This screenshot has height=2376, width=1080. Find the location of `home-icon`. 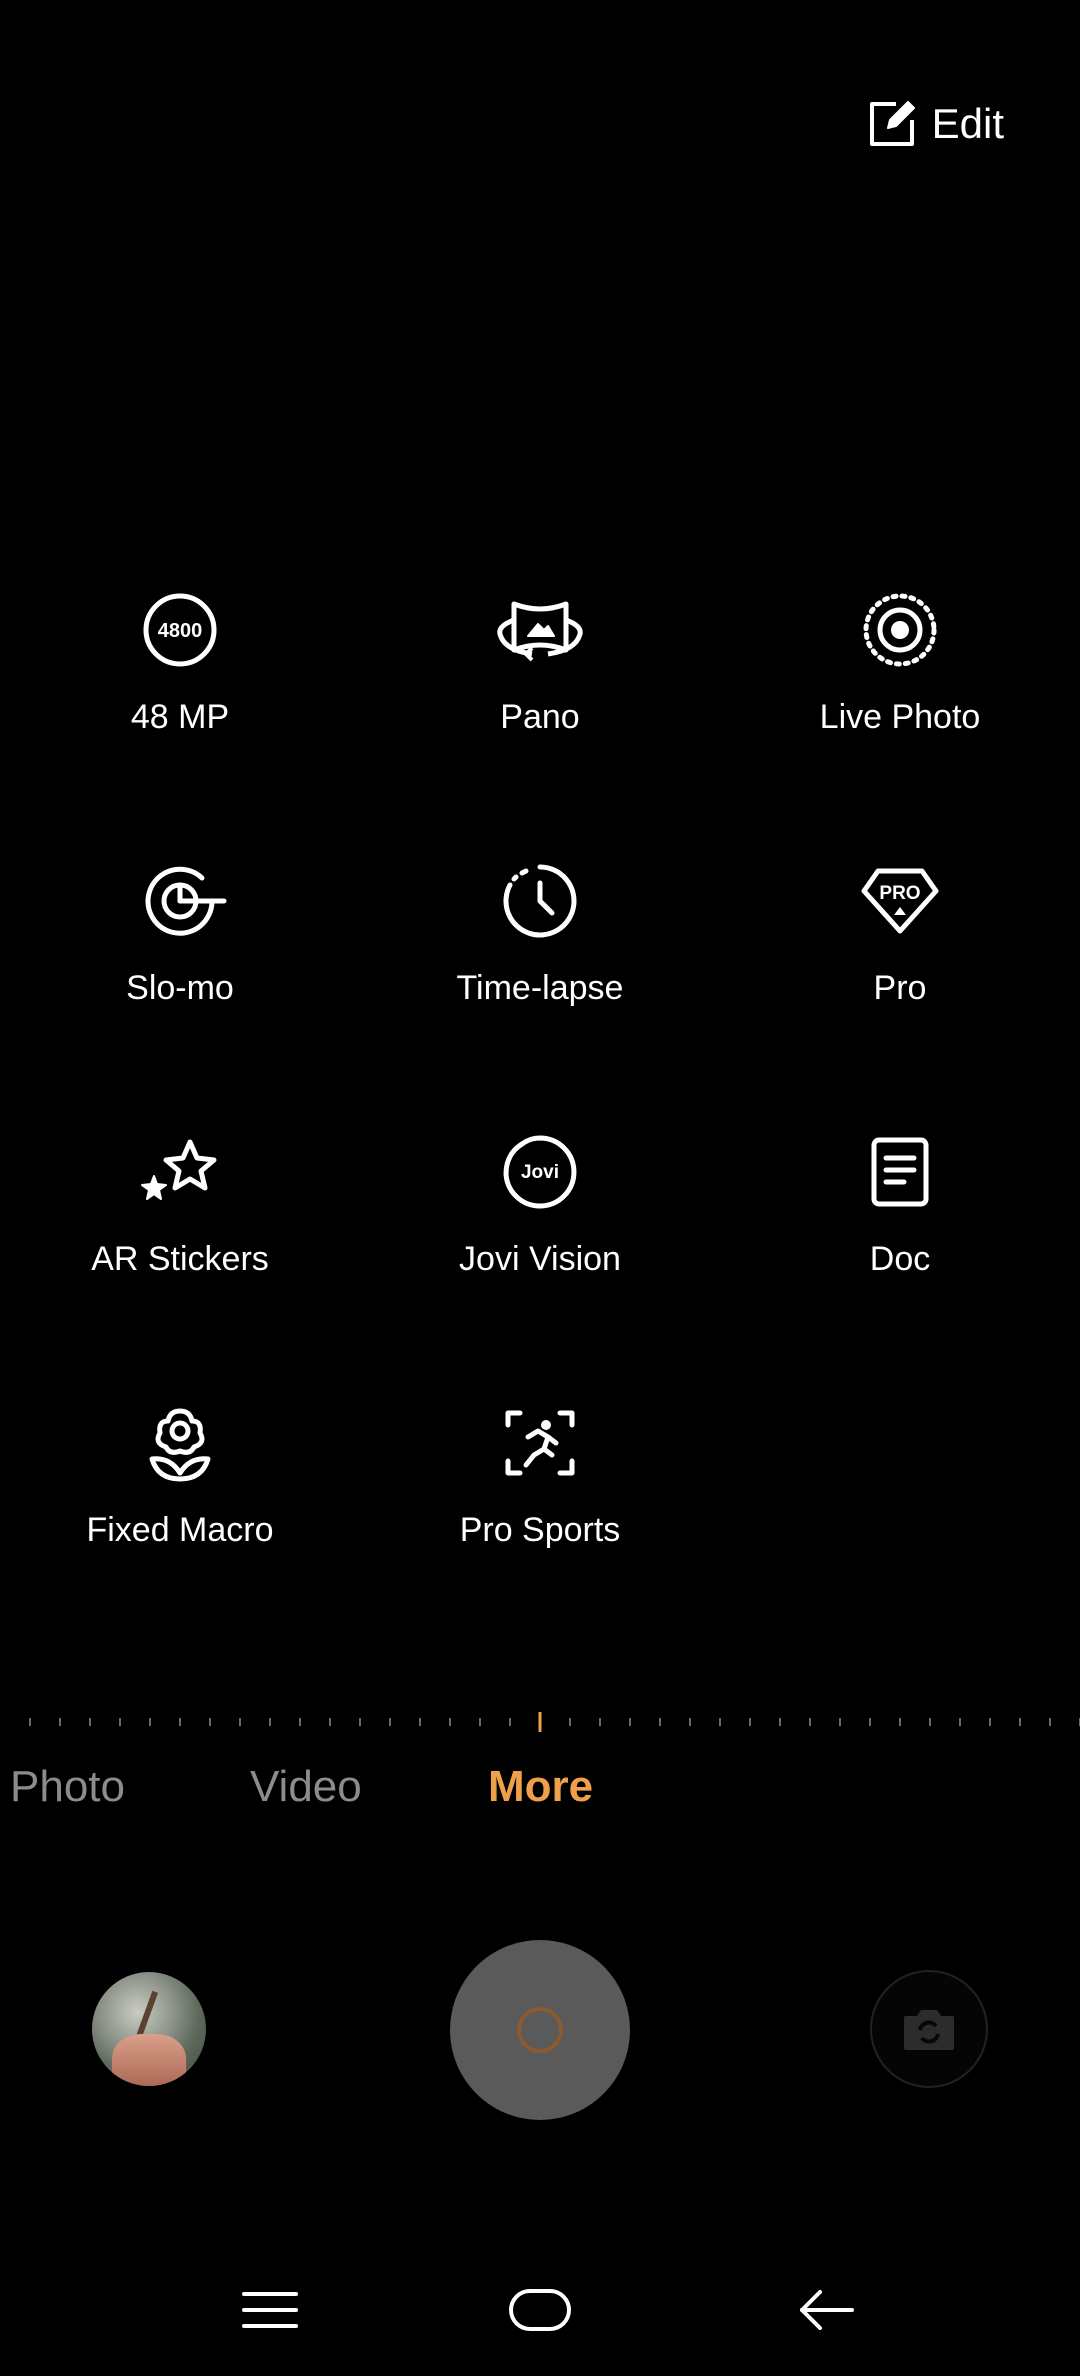

home-icon is located at coordinates (540, 2310).